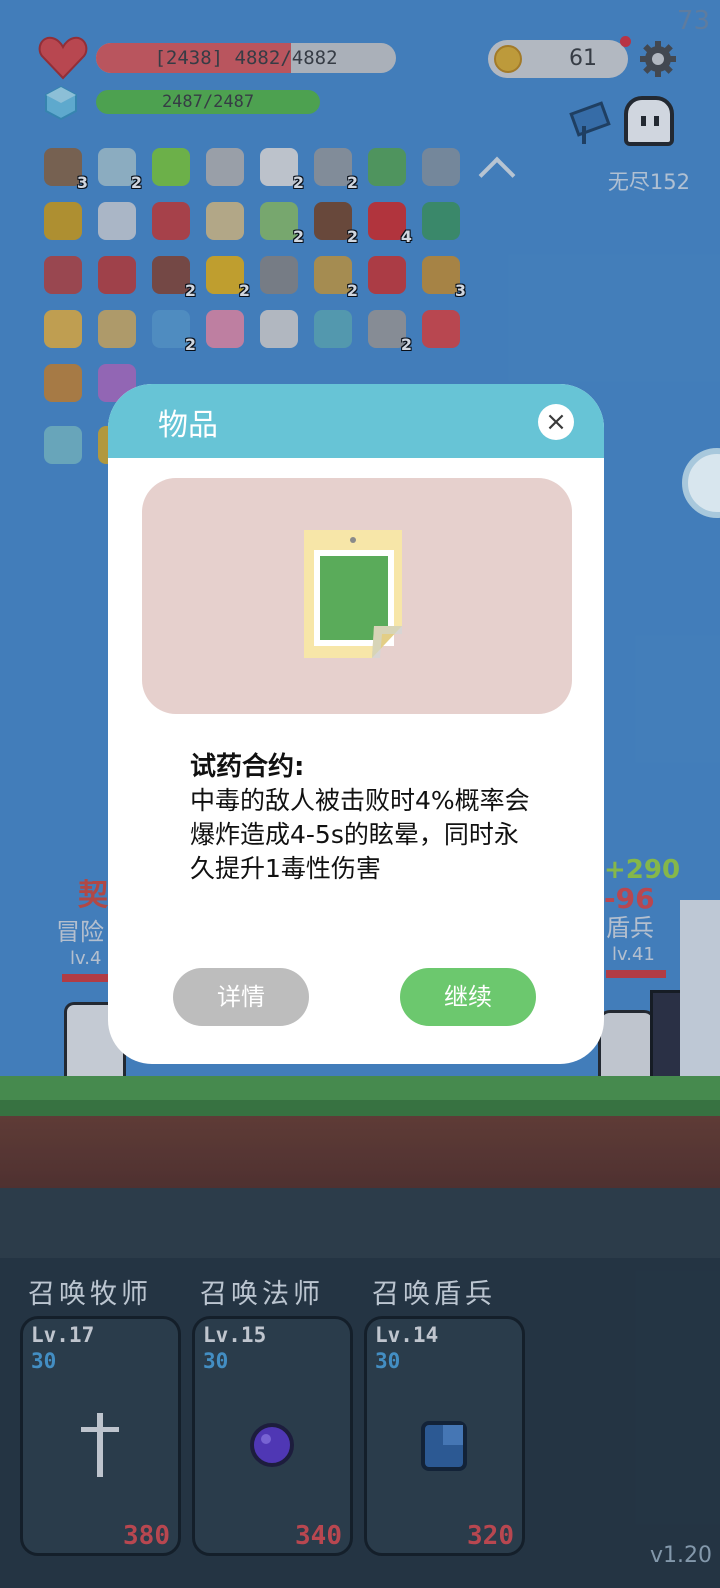 The height and width of the screenshot is (1588, 720). What do you see at coordinates (468, 997) in the screenshot?
I see `continue-button: 继续` at bounding box center [468, 997].